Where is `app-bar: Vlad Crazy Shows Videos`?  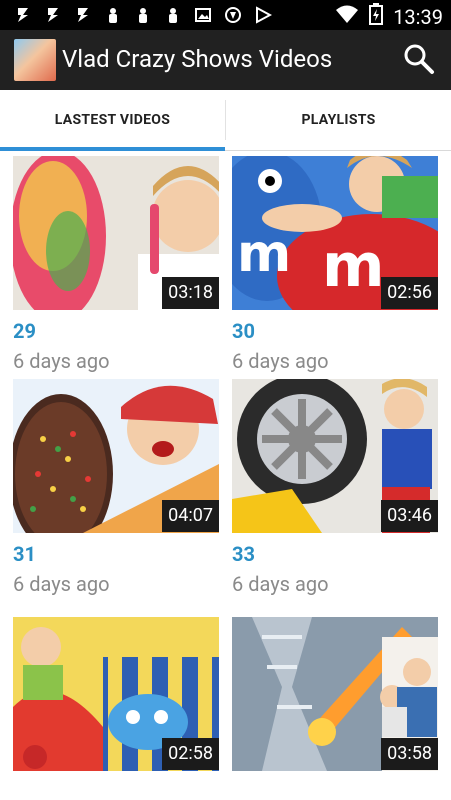
app-bar: Vlad Crazy Shows Videos is located at coordinates (225, 60).